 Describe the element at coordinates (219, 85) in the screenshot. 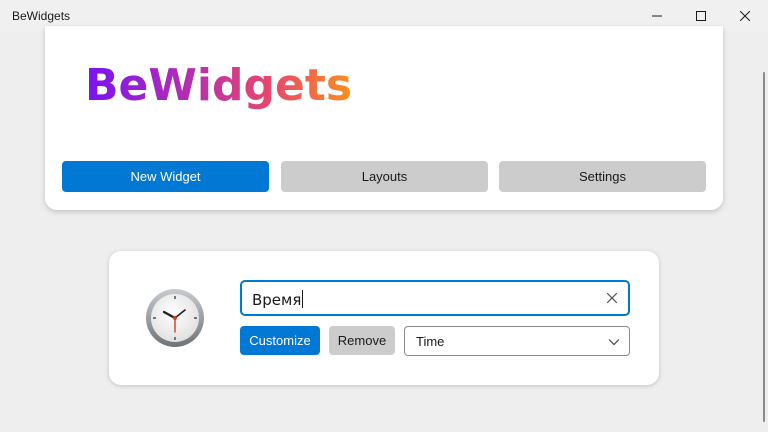

I see `app-logo: BeWidgets` at that location.